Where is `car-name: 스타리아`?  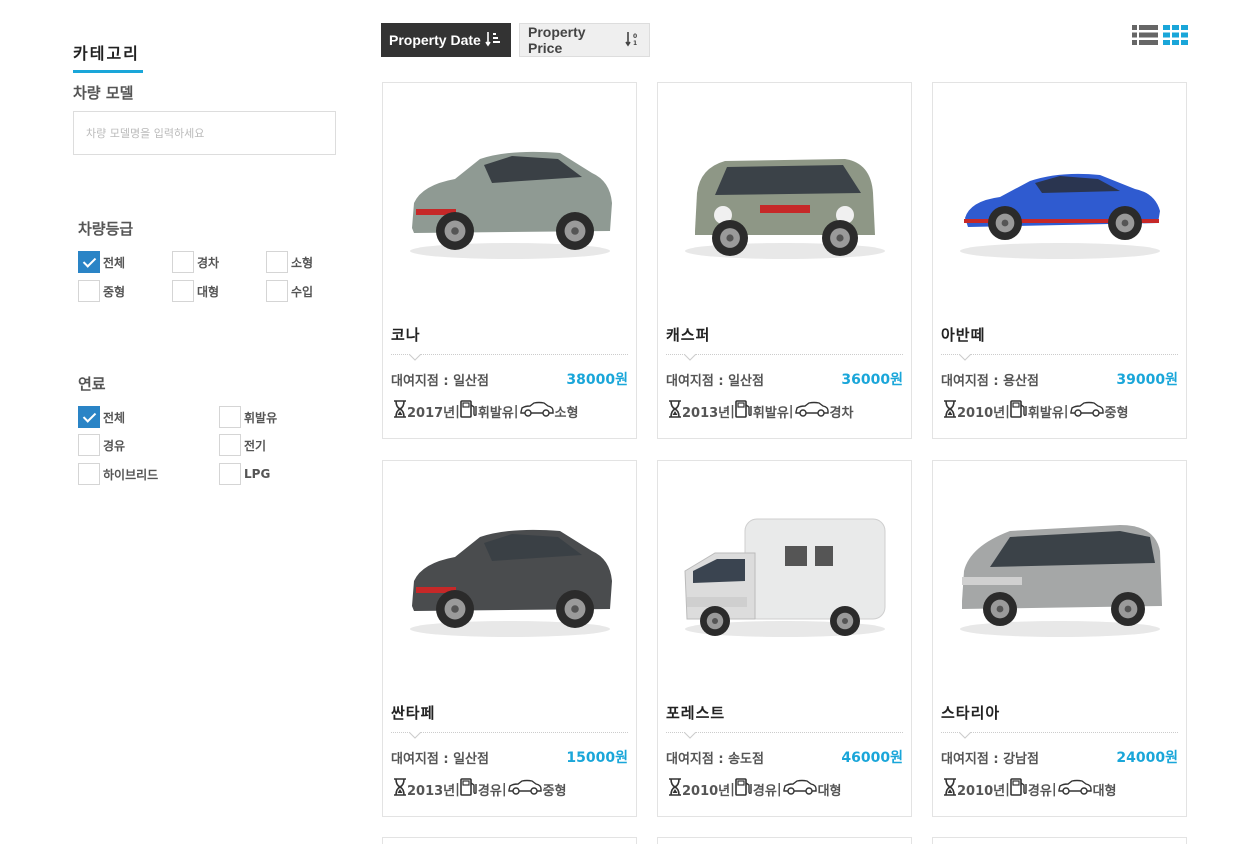 car-name: 스타리아 is located at coordinates (971, 713).